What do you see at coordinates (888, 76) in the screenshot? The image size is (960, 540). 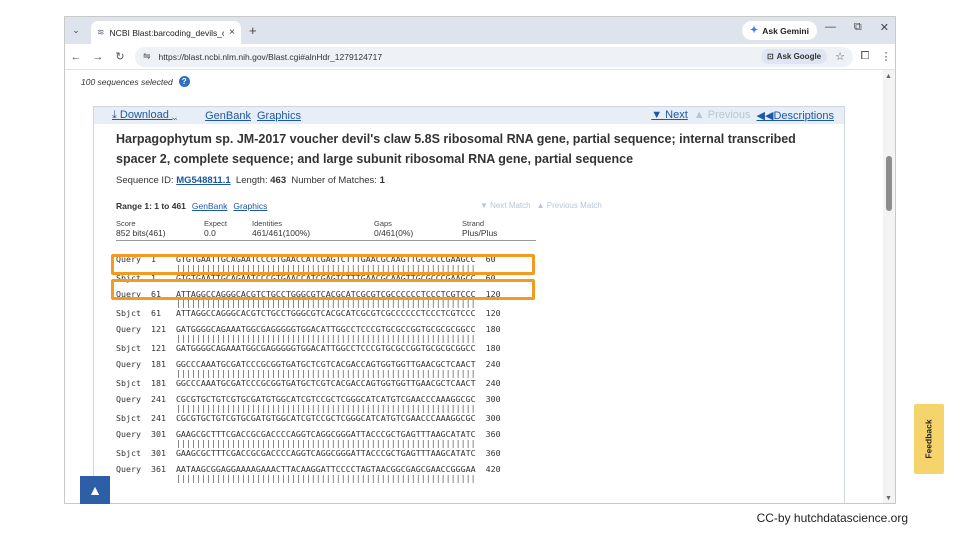 I see `scroll-up-icon: ▲` at bounding box center [888, 76].